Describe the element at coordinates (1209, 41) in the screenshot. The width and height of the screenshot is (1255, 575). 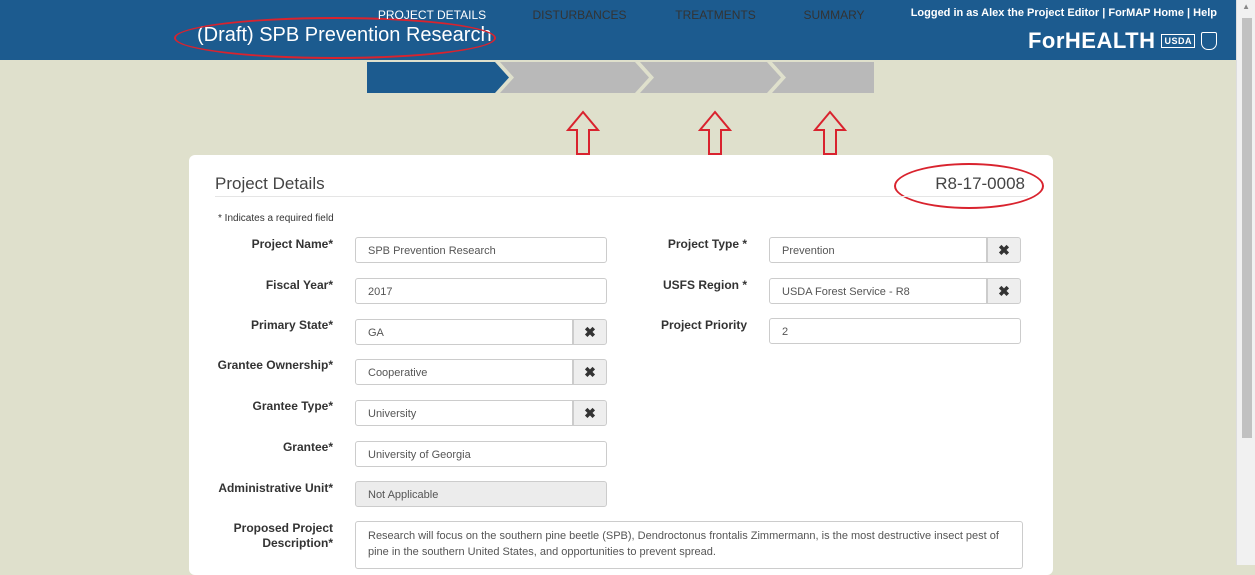
I see `forest-service-shield-icon` at that location.